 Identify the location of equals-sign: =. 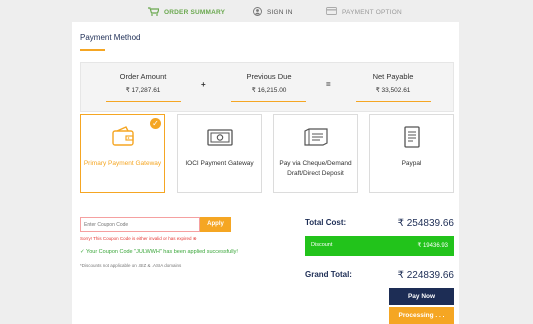
(328, 84).